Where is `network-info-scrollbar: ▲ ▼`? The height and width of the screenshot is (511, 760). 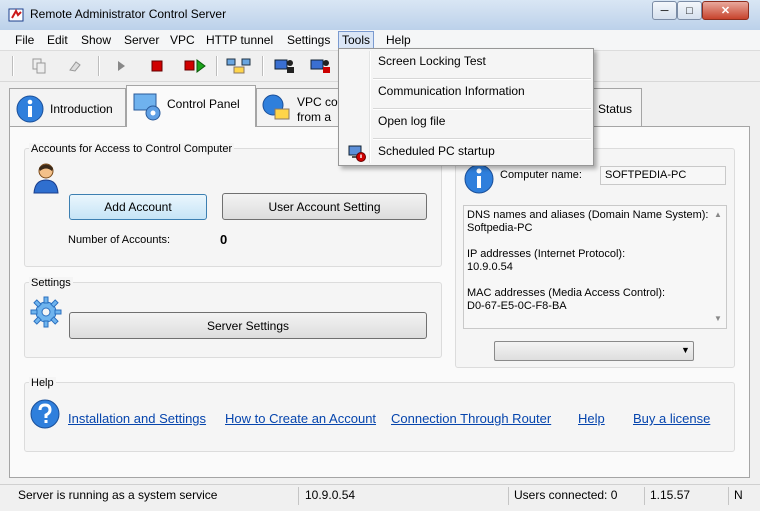
network-info-scrollbar: ▲ ▼ is located at coordinates (718, 267).